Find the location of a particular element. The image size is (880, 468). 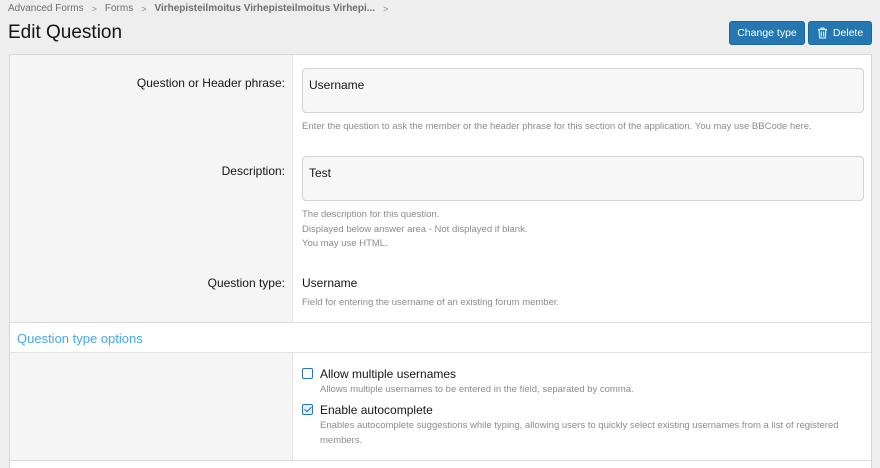

breadcrumb-item-forms: Forms is located at coordinates (119, 8).